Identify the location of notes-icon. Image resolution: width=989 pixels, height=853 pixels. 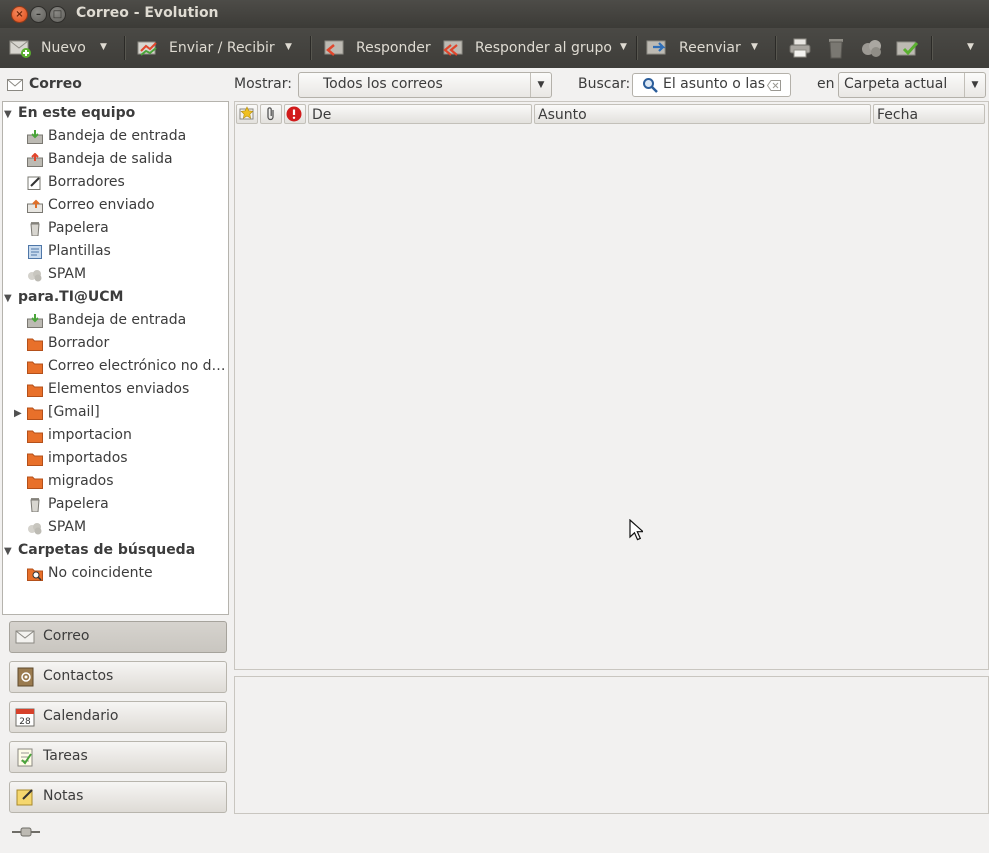
(25, 797).